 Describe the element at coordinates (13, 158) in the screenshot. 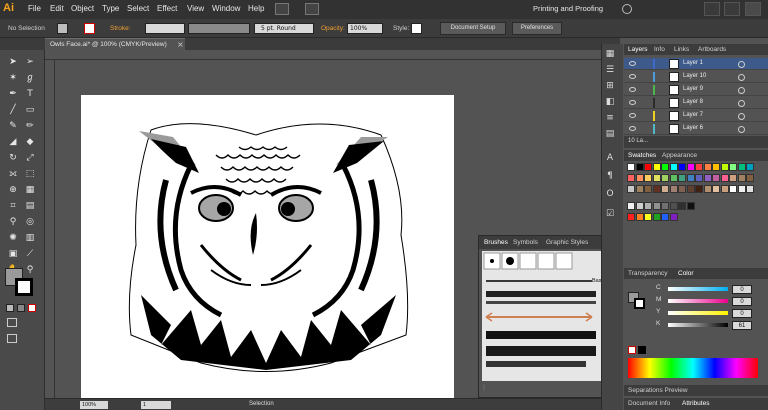

I see `rotate-tool-icon: ↻` at that location.